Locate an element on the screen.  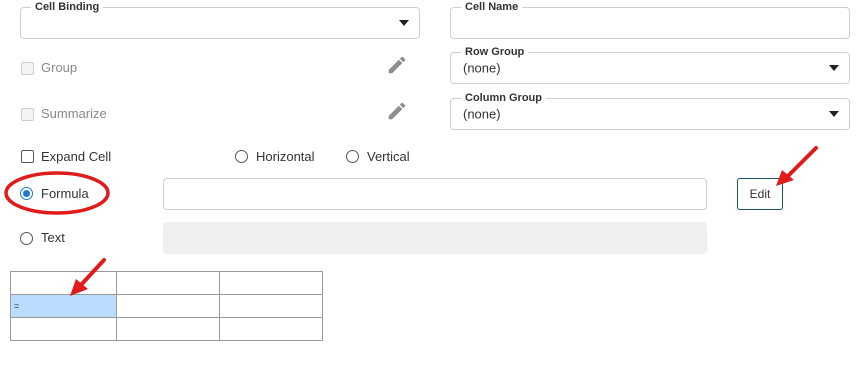
row-group-legend: Row Group is located at coordinates (495, 52).